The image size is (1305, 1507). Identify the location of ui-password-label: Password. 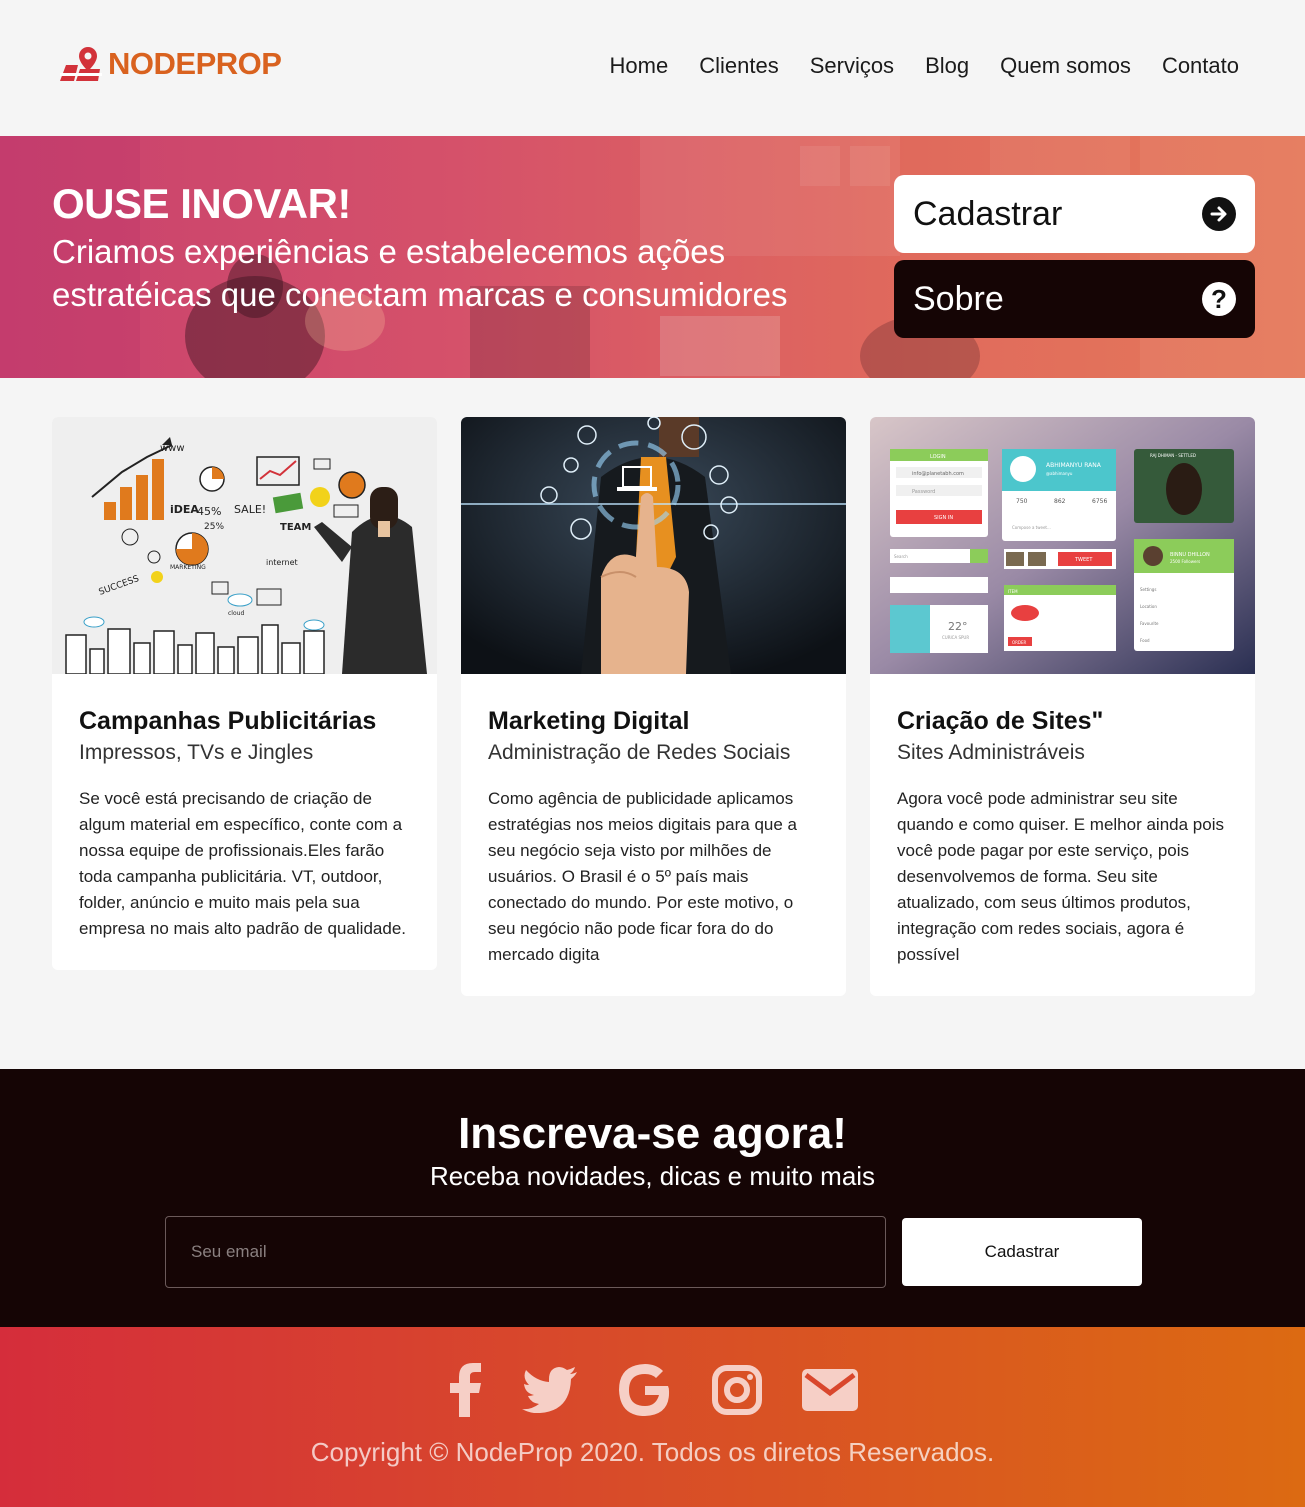
(923, 492).